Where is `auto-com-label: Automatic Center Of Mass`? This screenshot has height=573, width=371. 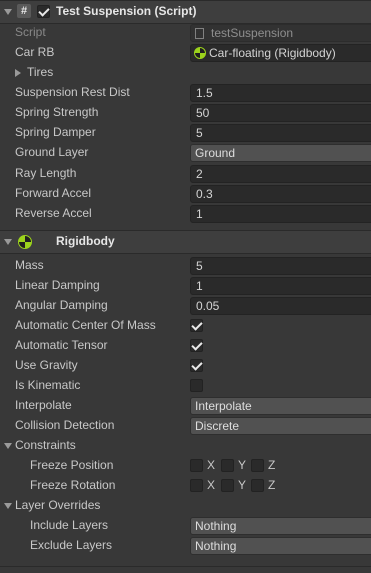 auto-com-label: Automatic Center Of Mass is located at coordinates (85, 325).